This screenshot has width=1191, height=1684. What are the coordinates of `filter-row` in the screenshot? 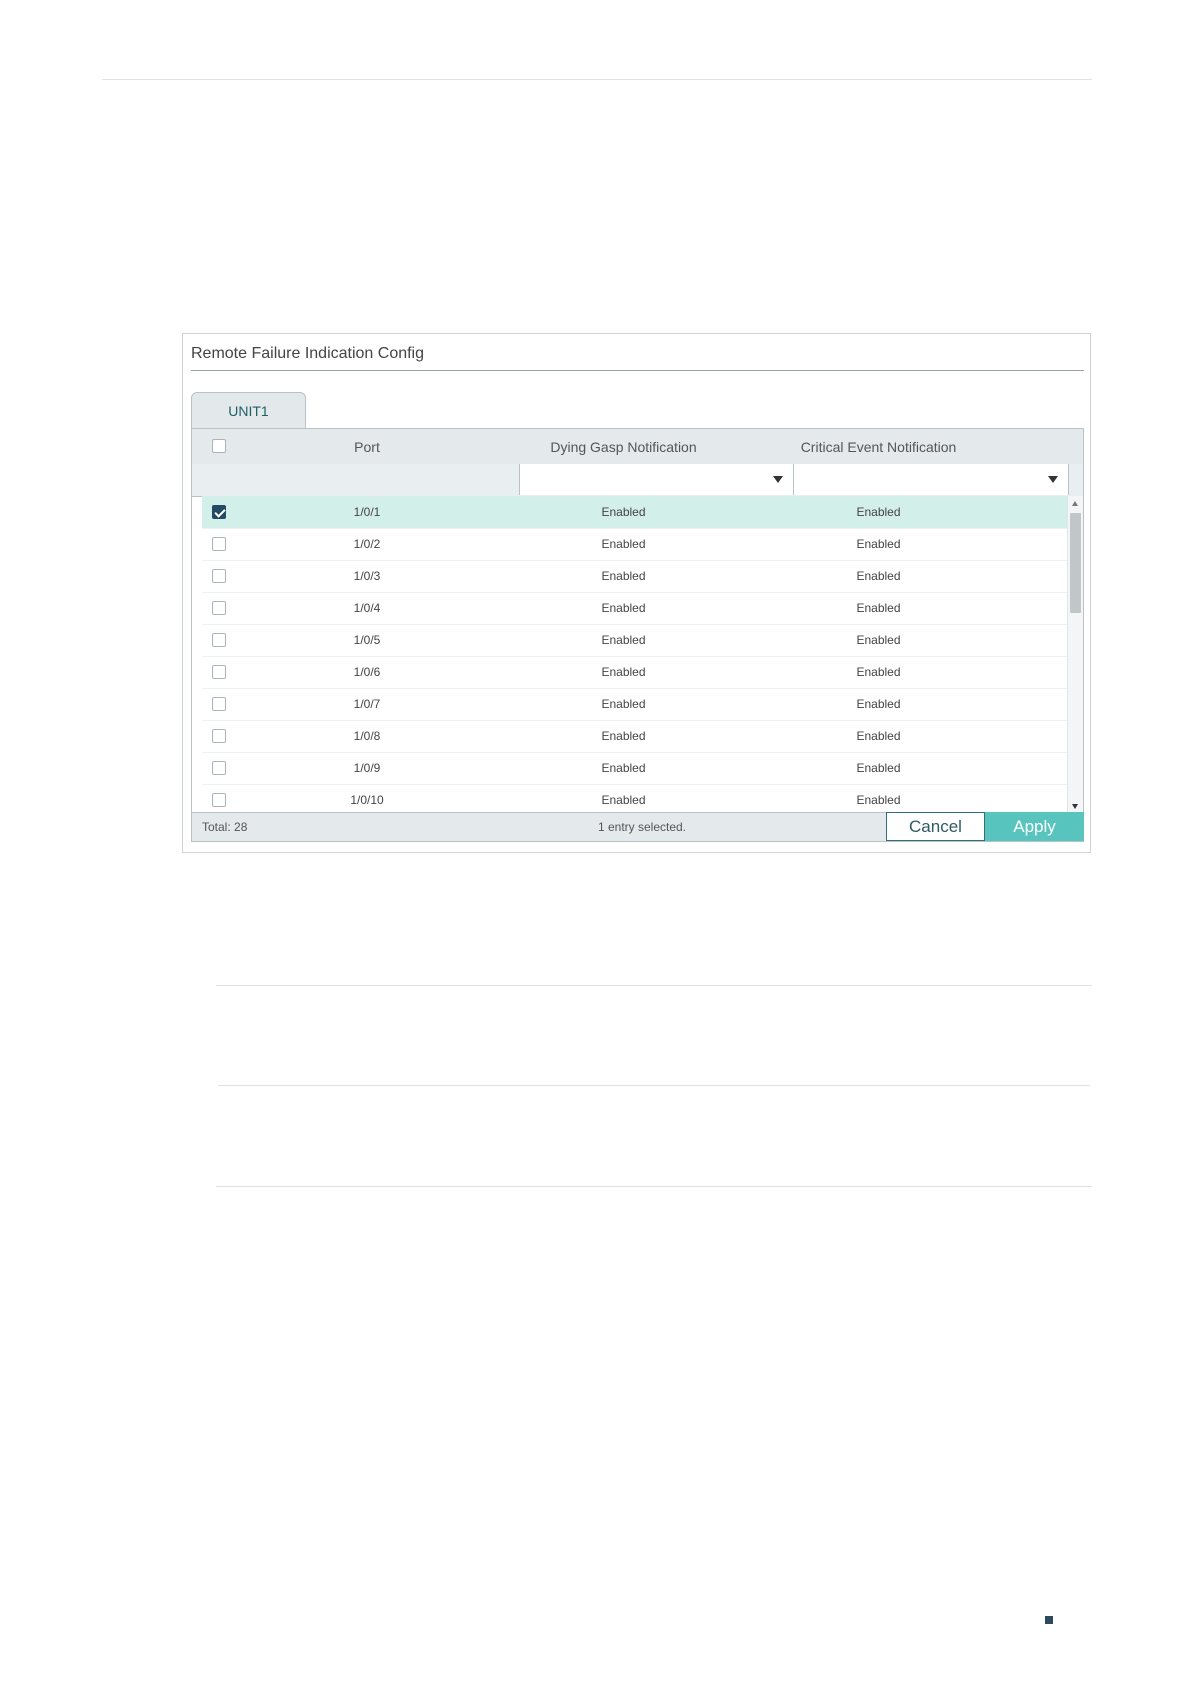 It's located at (637, 480).